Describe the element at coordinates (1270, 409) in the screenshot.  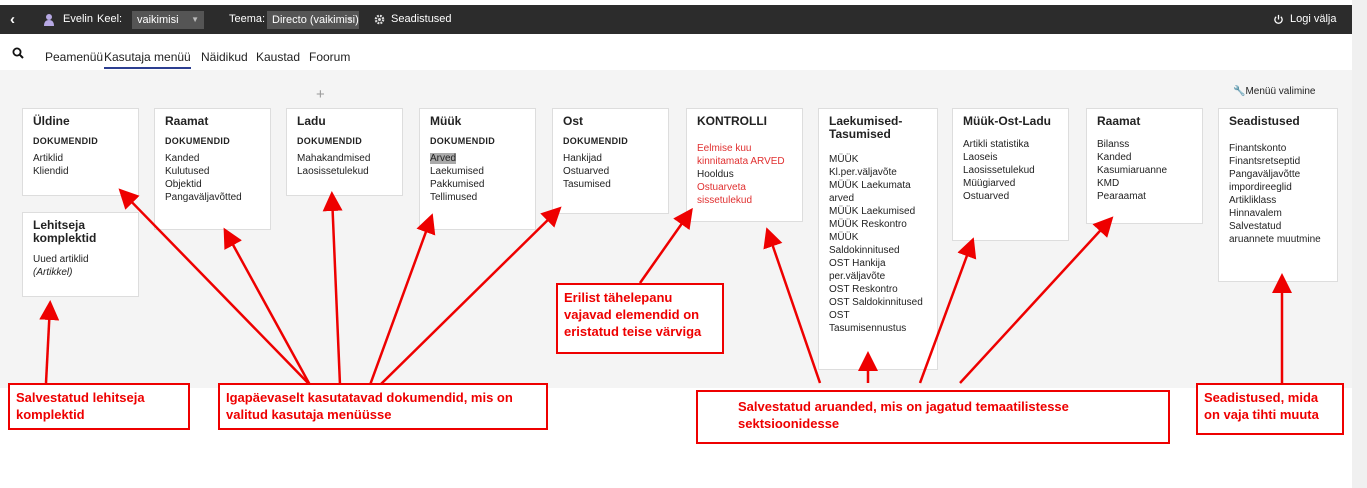
I see `annotation-frequent-settings: Seadistused, mida on vaja tihti muuta` at that location.